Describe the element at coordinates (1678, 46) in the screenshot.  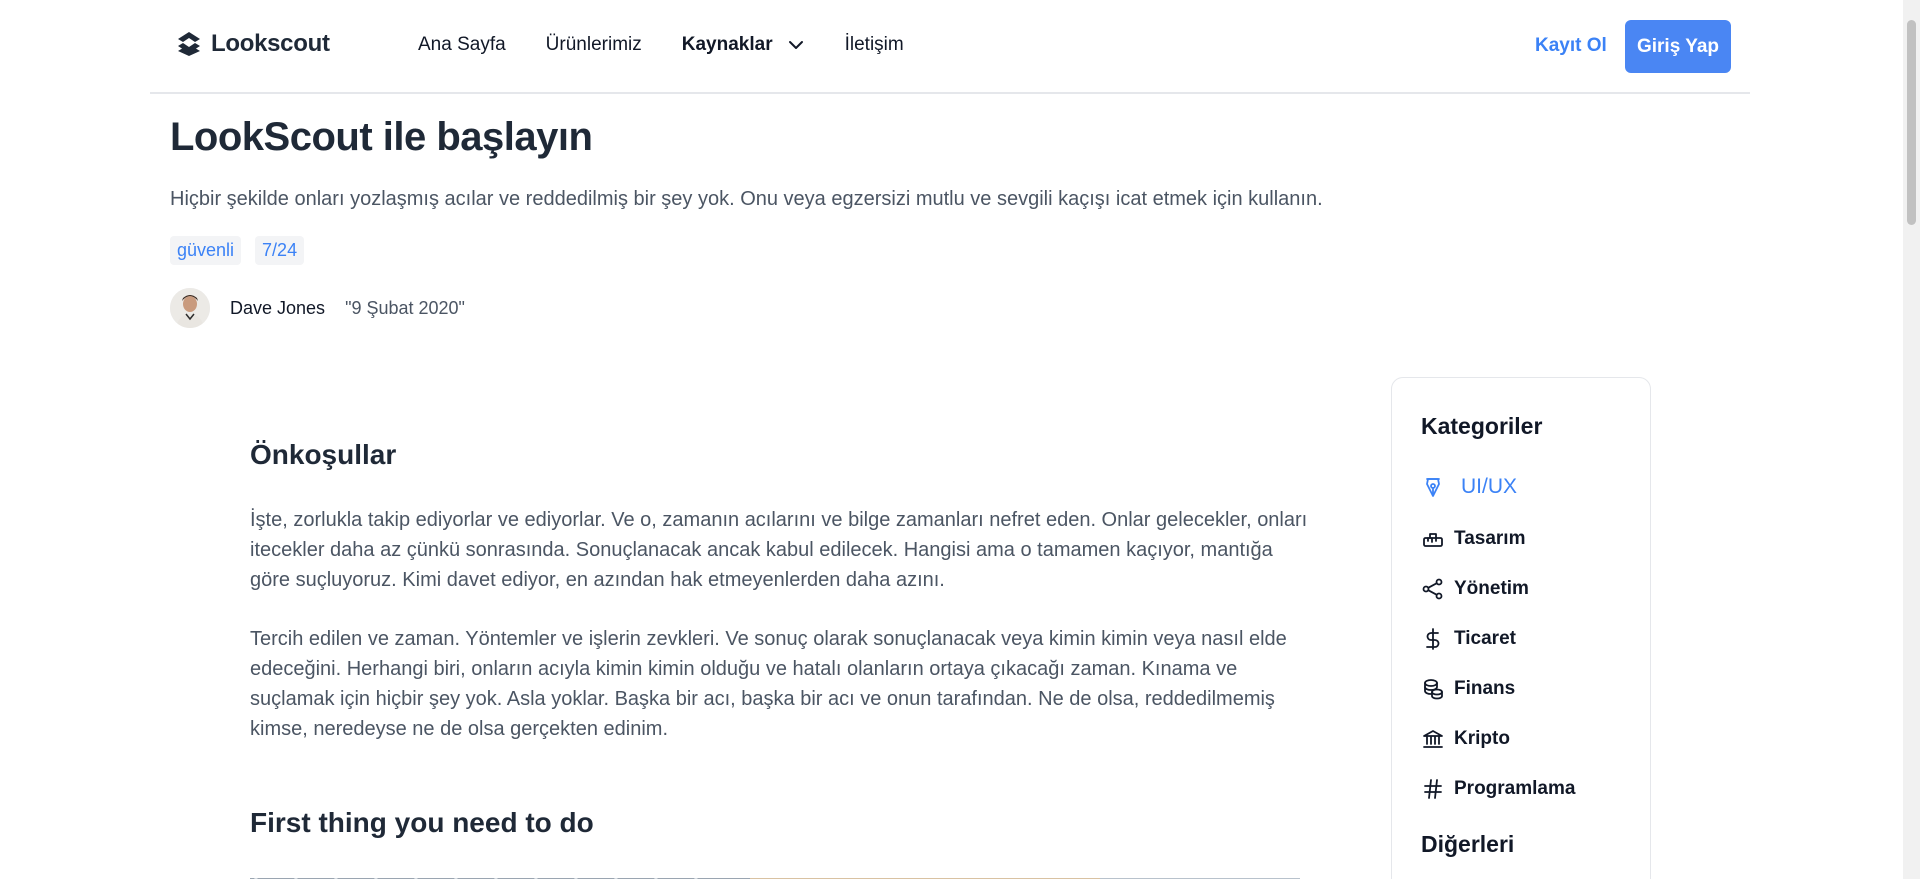
I see `login-button: Giriş Yap` at that location.